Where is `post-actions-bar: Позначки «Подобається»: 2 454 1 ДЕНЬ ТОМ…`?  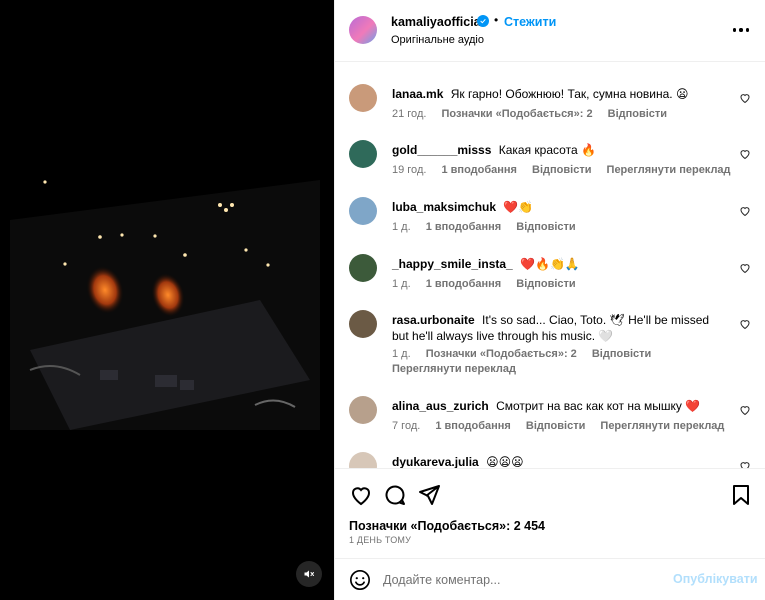
post-actions-bar: Позначки «Подобається»: 2 454 1 ДЕНЬ ТОМ… is located at coordinates (550, 518).